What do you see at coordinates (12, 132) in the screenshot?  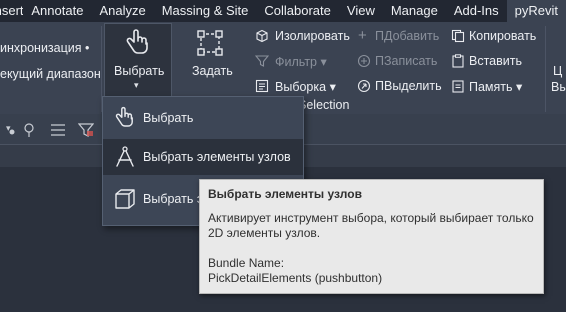 I see `dot-marker-icon` at bounding box center [12, 132].